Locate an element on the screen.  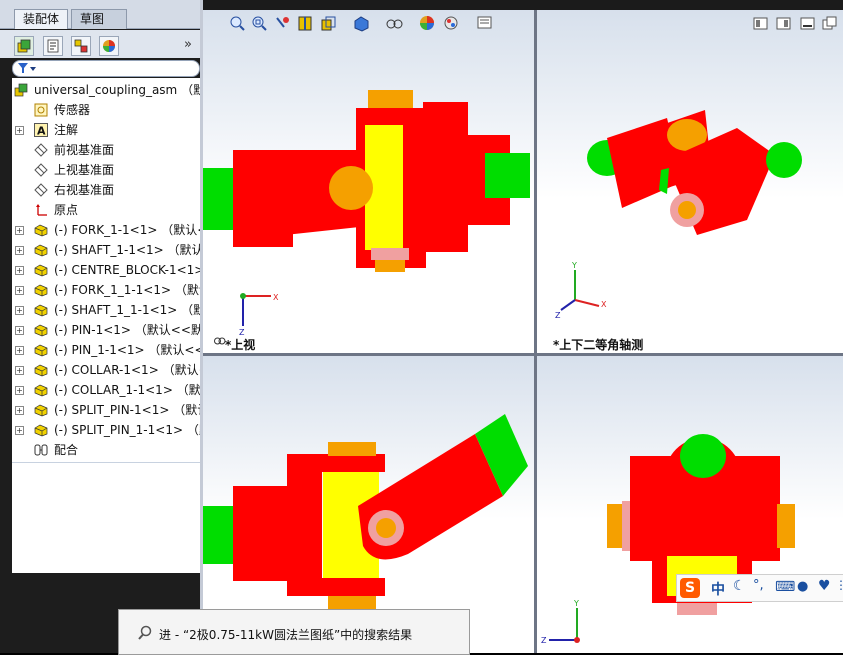
tree-item-annotations: + A 注解 is located at coordinates (107, 130).